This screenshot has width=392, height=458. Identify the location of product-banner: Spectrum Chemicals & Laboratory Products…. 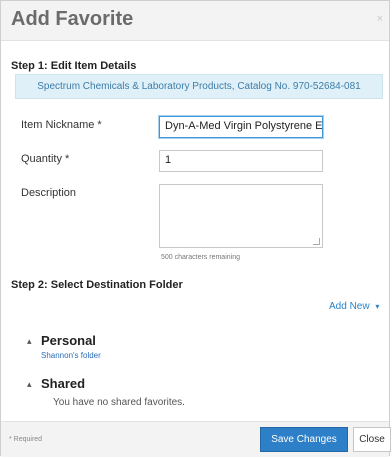
(199, 86).